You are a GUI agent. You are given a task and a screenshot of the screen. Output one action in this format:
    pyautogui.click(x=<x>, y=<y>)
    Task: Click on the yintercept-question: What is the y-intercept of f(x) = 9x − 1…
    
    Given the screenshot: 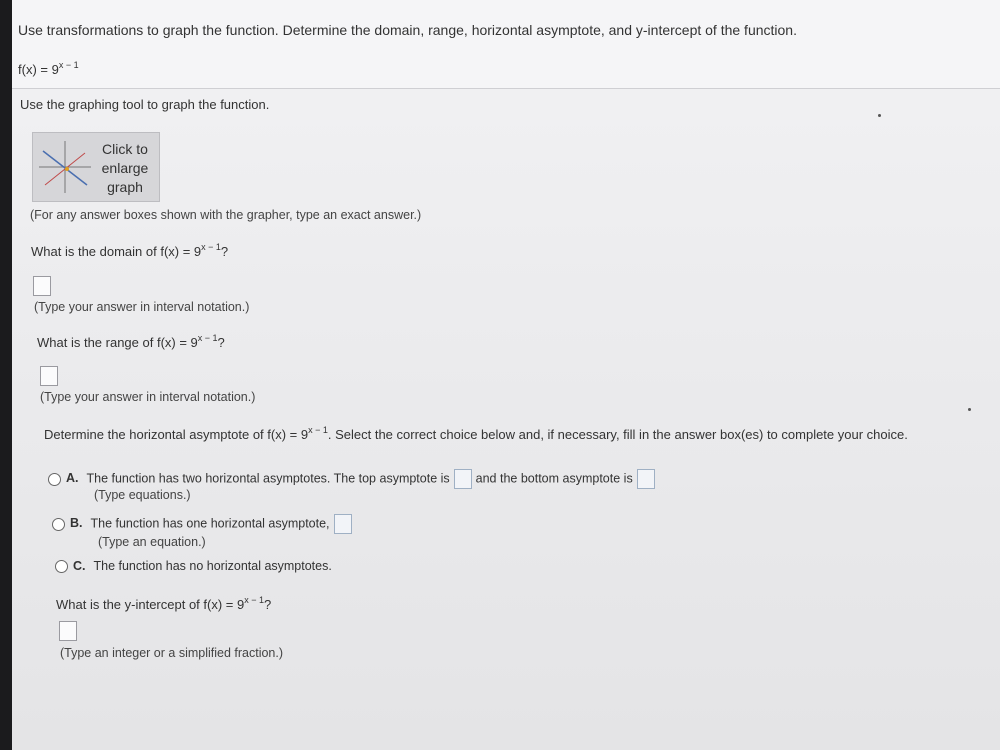 What is the action you would take?
    pyautogui.click(x=164, y=603)
    